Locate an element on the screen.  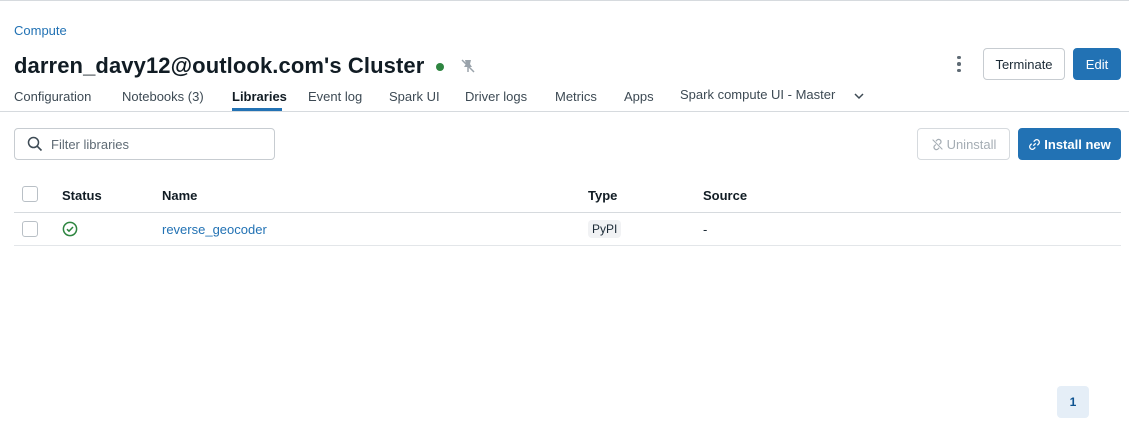
library-source: - is located at coordinates (705, 229).